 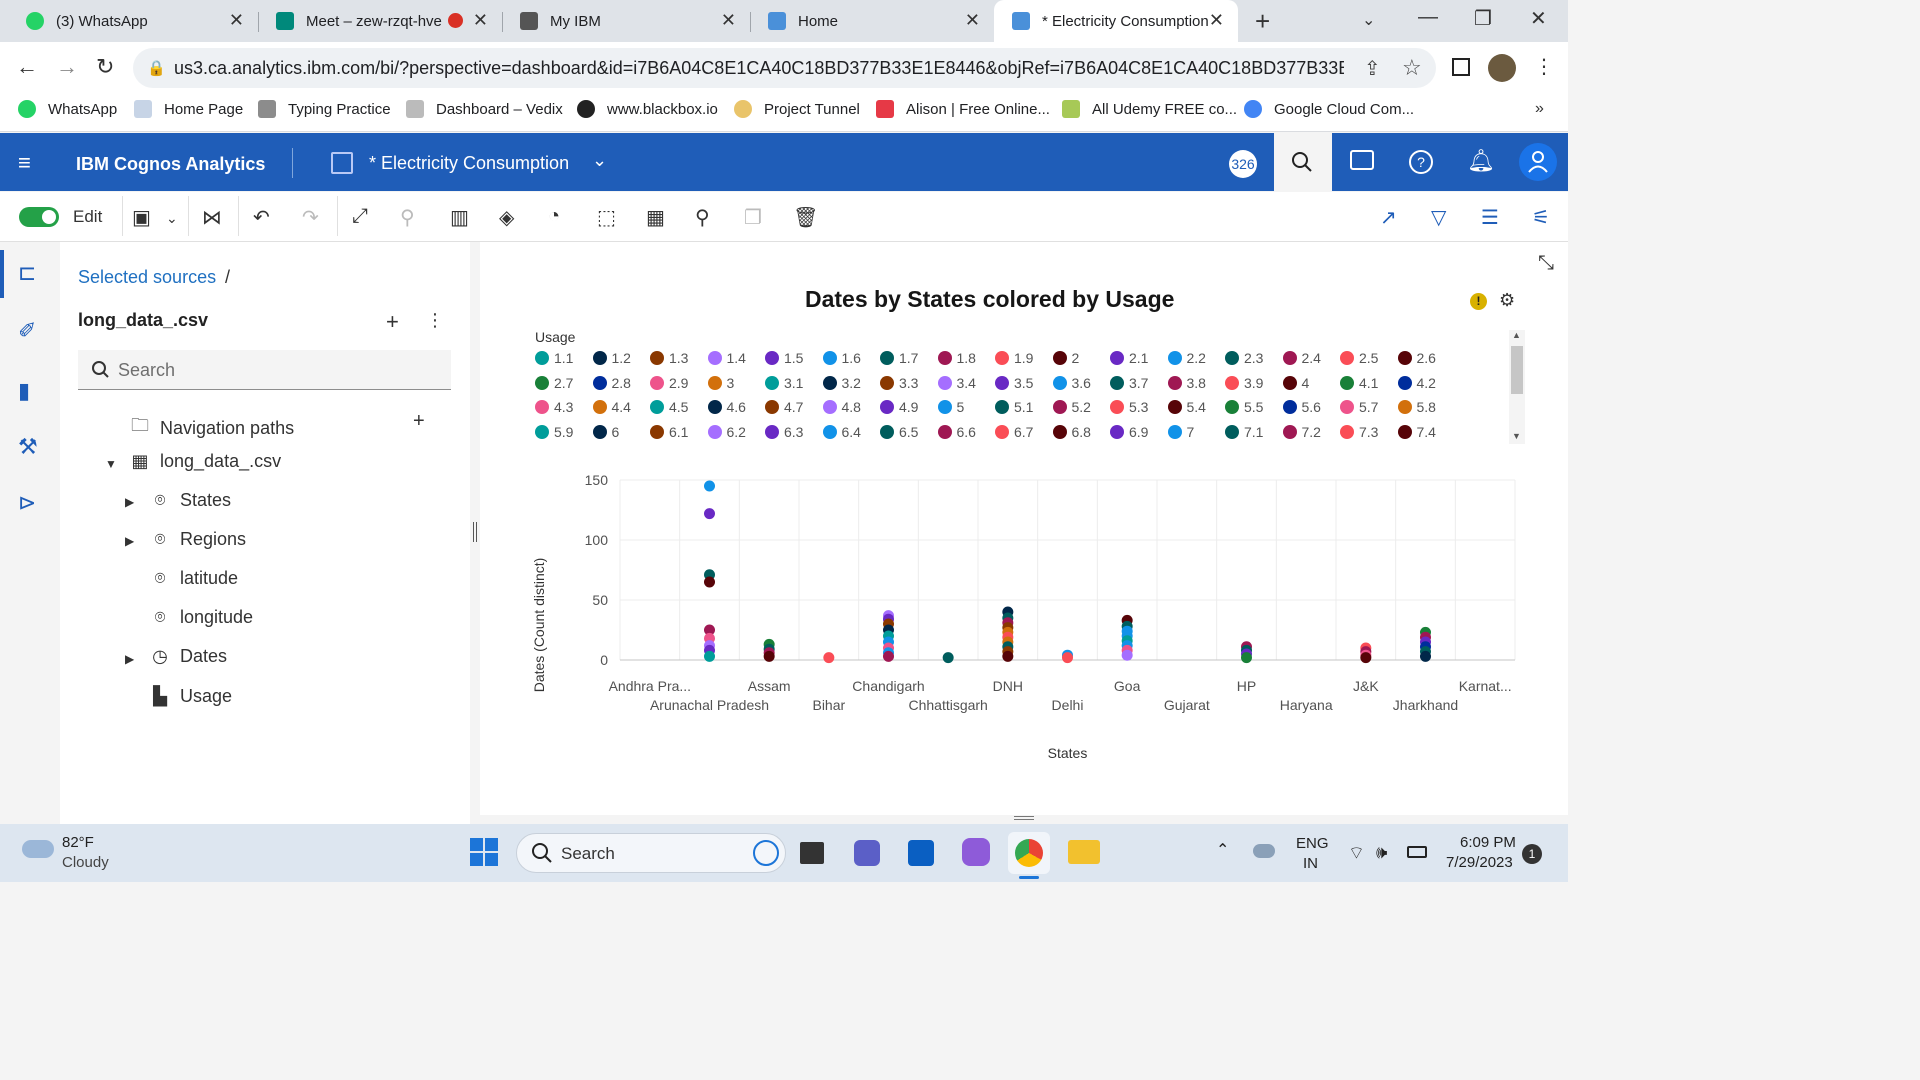 What do you see at coordinates (899, 358) in the screenshot?
I see `legend-item: 1.7` at bounding box center [899, 358].